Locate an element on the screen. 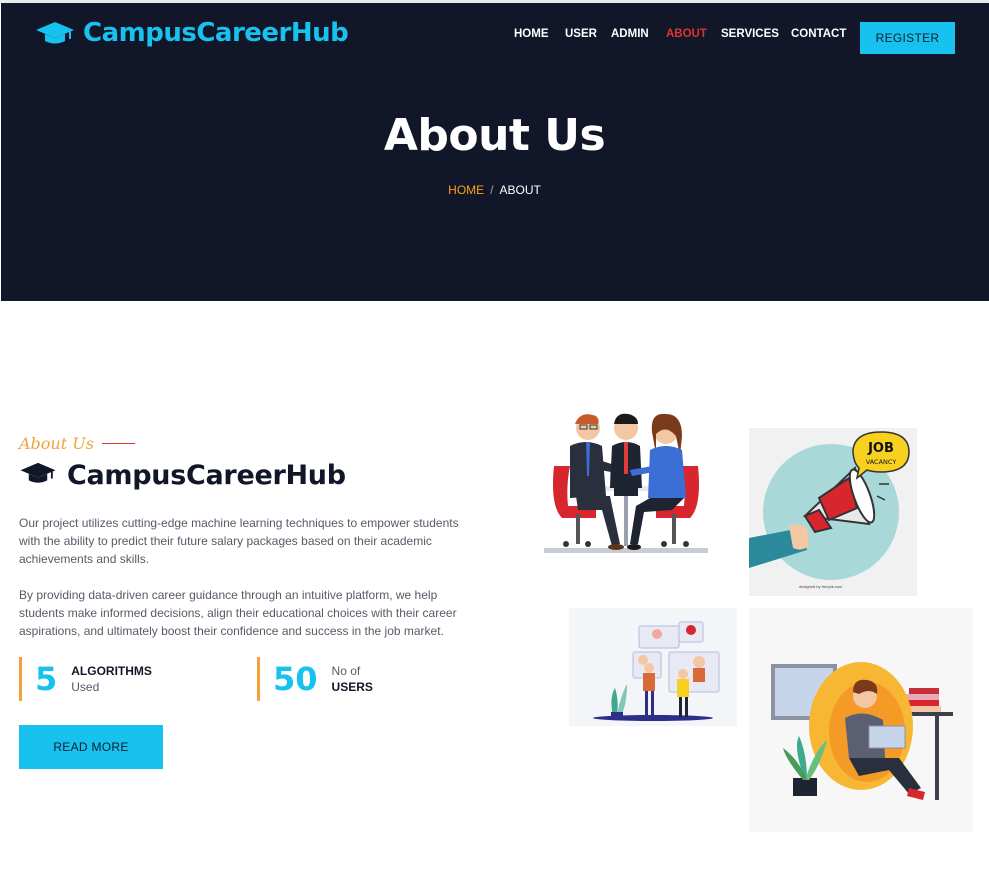 Image resolution: width=989 pixels, height=885 pixels. stat-label-line2: Used is located at coordinates (85, 687).